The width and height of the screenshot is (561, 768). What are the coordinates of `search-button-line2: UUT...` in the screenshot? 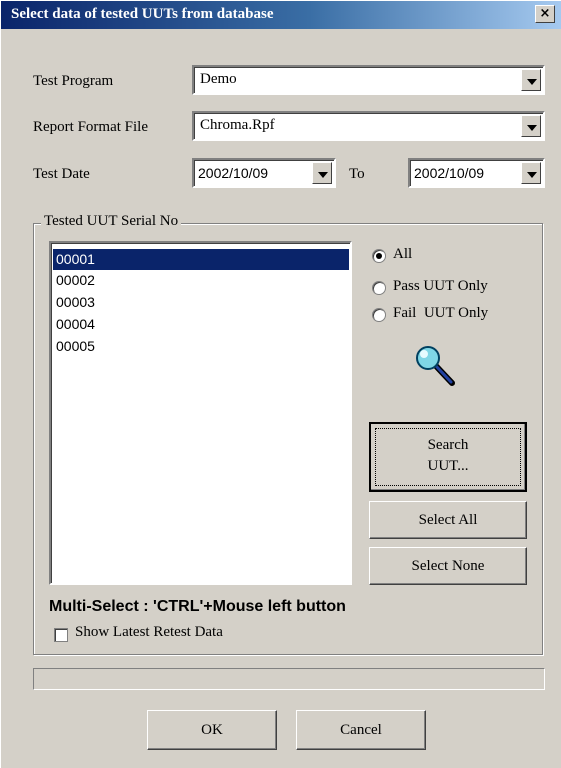 It's located at (448, 466).